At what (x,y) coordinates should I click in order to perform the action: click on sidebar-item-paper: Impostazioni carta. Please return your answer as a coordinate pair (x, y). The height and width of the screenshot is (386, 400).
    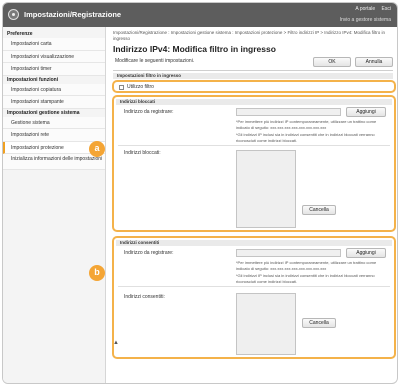
    Looking at the image, I should click on (54, 44).